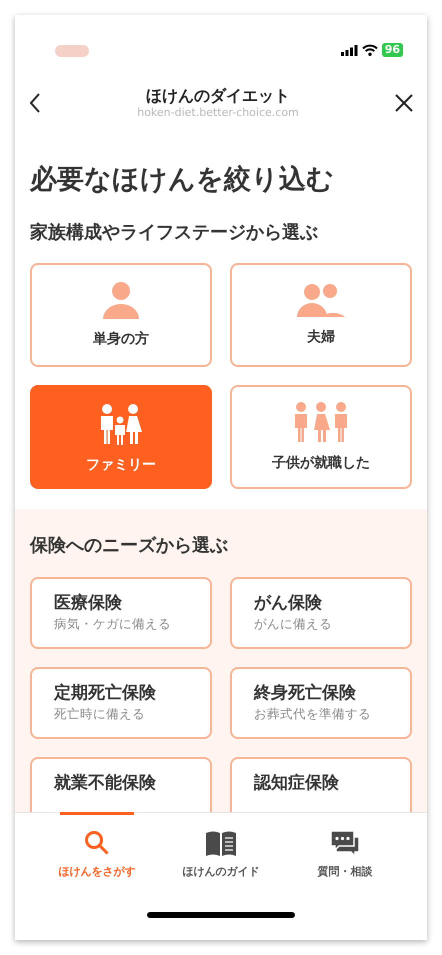 The width and height of the screenshot is (442, 955). I want to click on card-title: がん保険, so click(288, 603).